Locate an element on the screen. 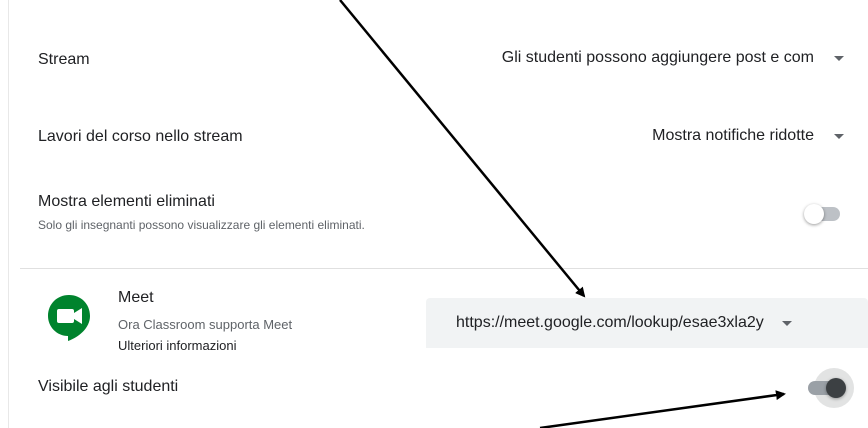  visible-to-students-toggle is located at coordinates (827, 388).